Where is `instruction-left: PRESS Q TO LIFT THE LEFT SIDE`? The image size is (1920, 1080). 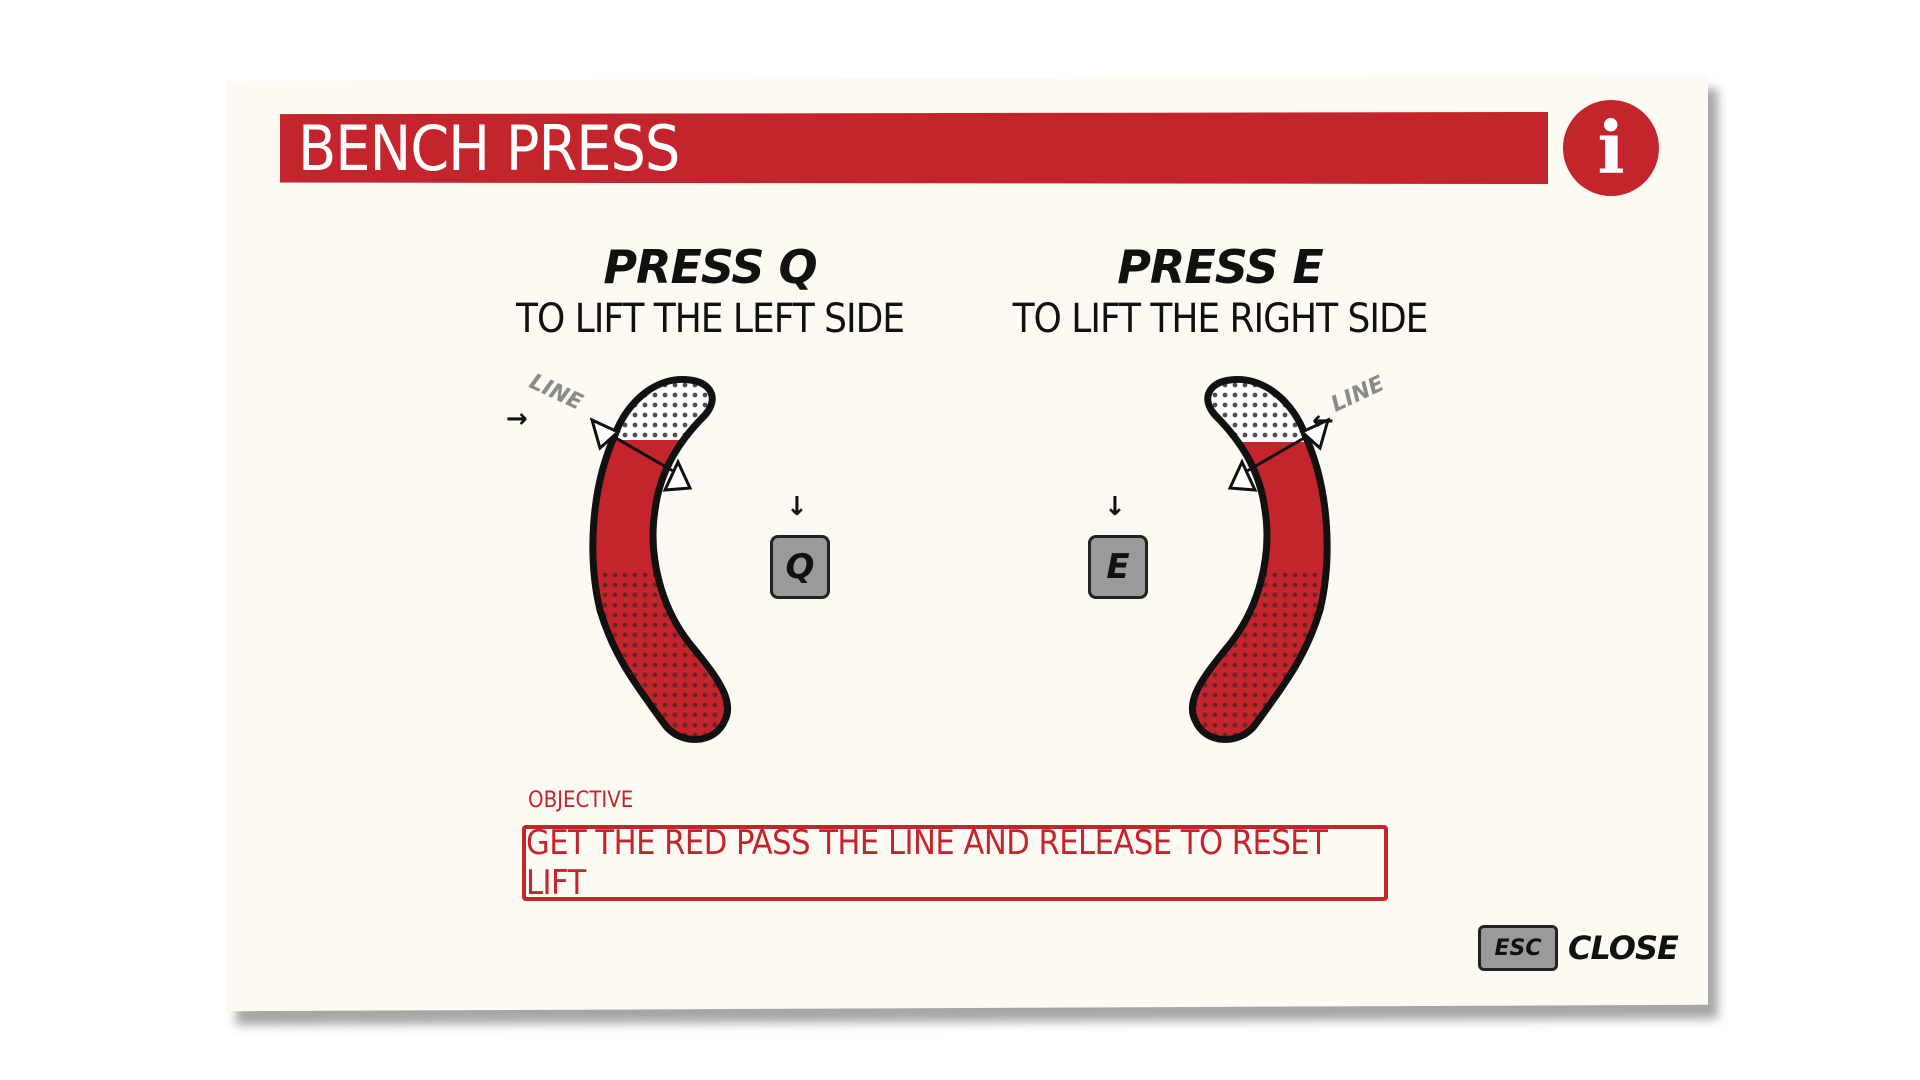
instruction-left: PRESS Q TO LIFT THE LEFT SIDE is located at coordinates (710, 291).